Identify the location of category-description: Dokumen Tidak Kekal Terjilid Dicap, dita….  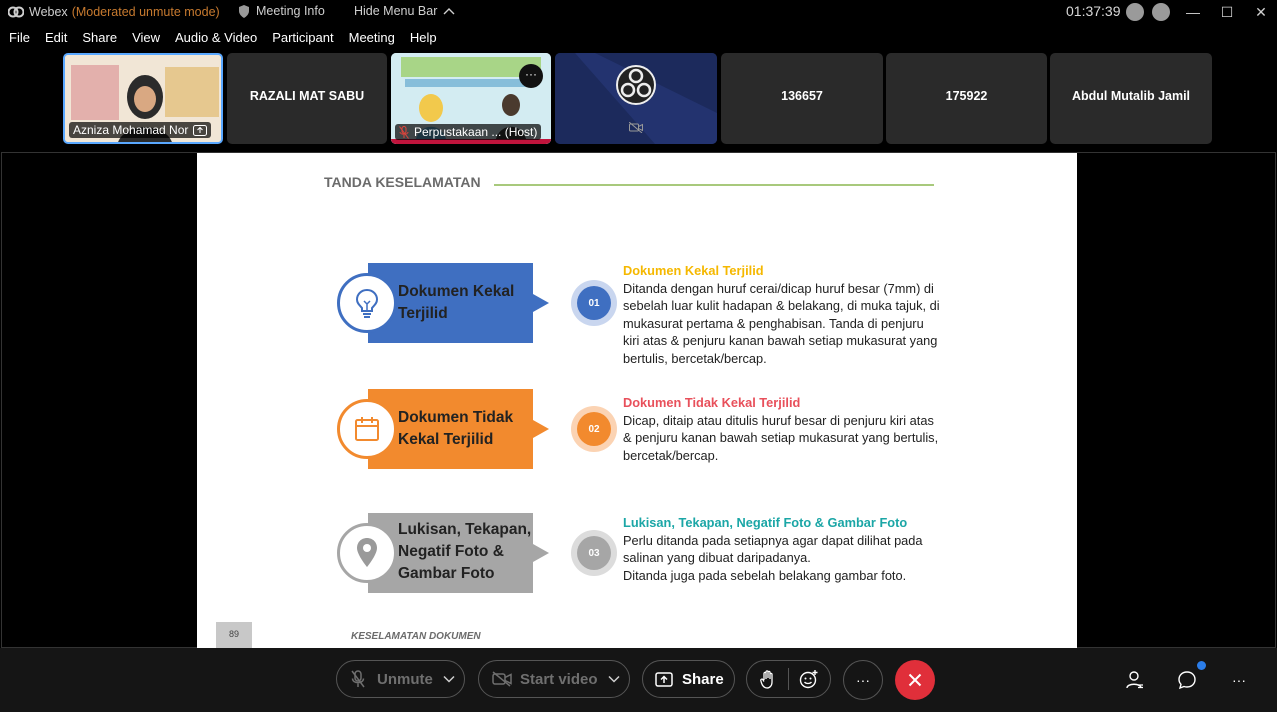
(783, 429).